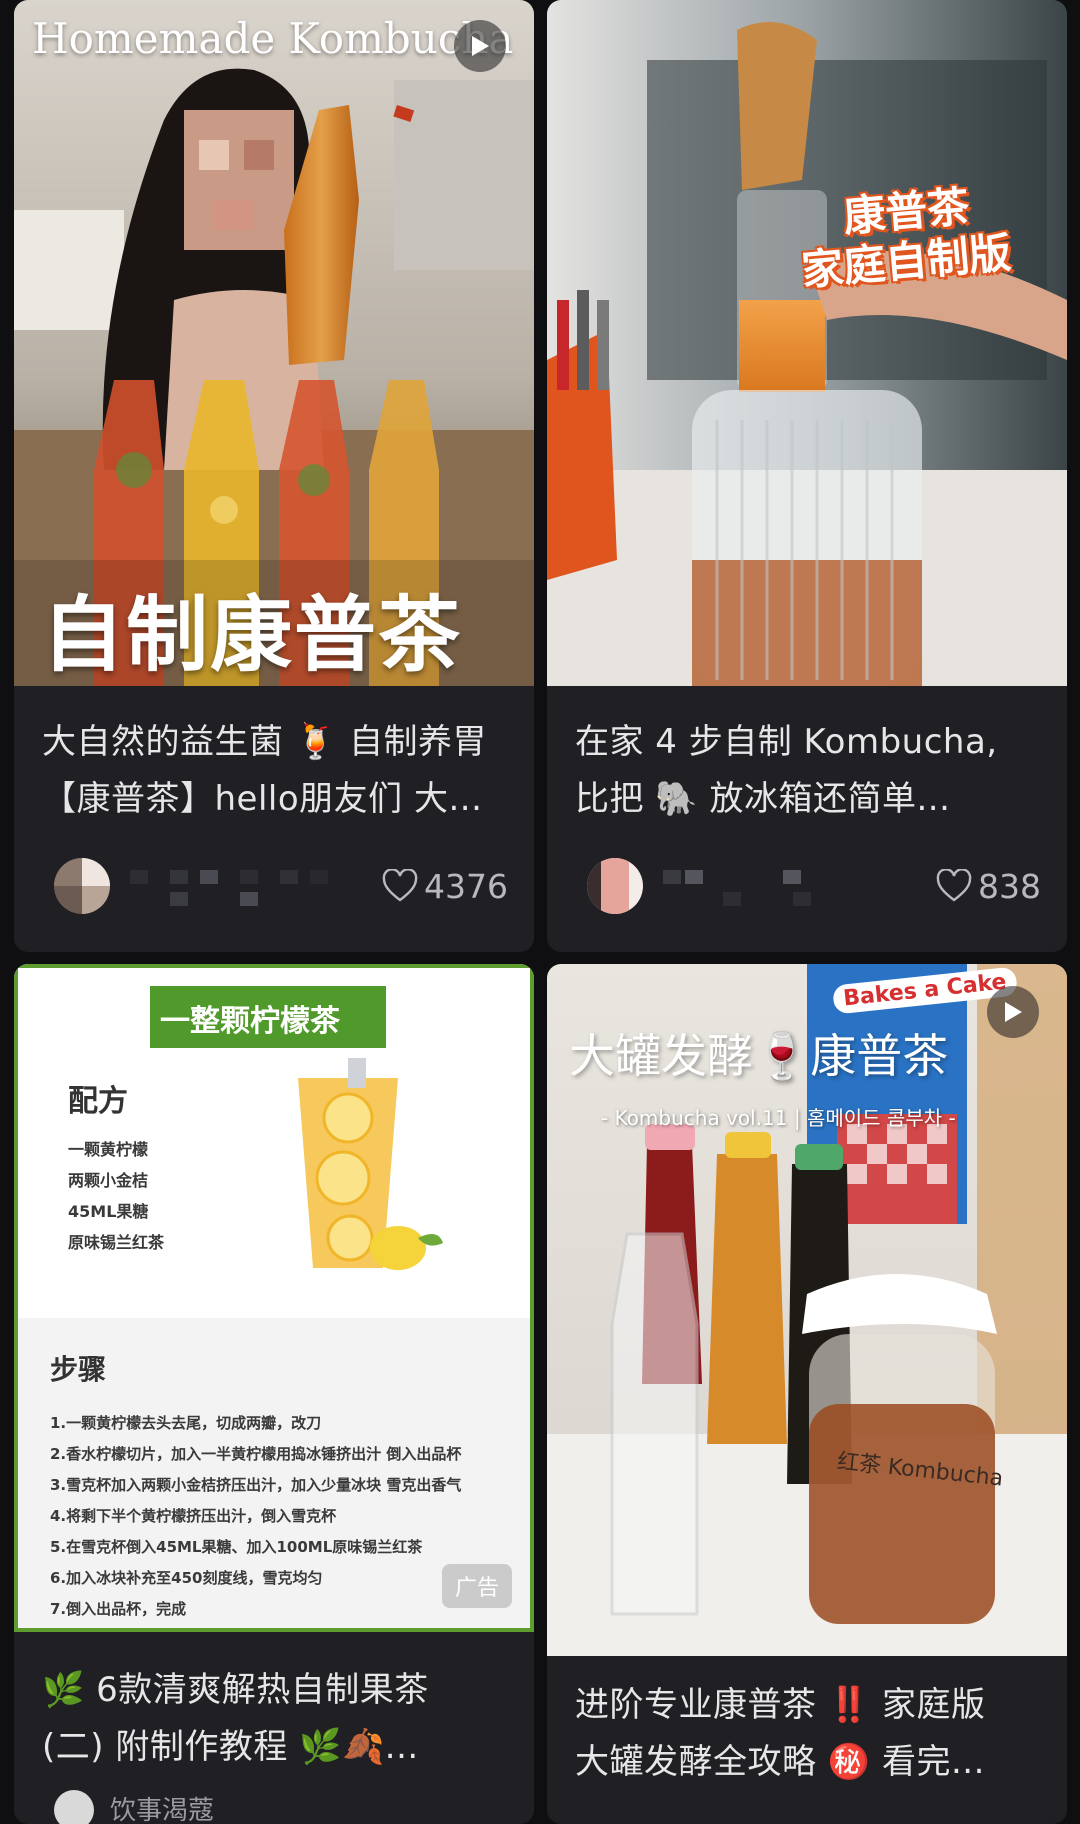  Describe the element at coordinates (116, 1242) in the screenshot. I see `ingredient-item: 原味锡兰红茶` at that location.